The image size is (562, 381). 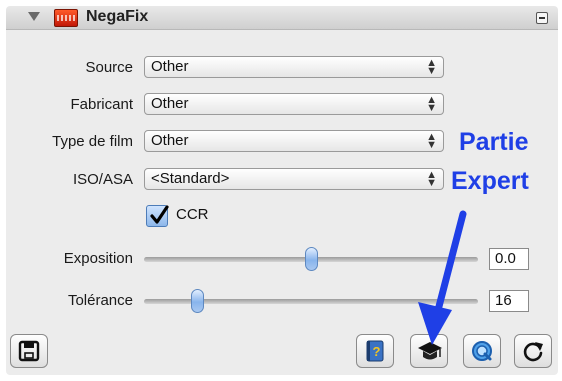 What do you see at coordinates (435, 323) in the screenshot?
I see `annotation-arrowhead` at bounding box center [435, 323].